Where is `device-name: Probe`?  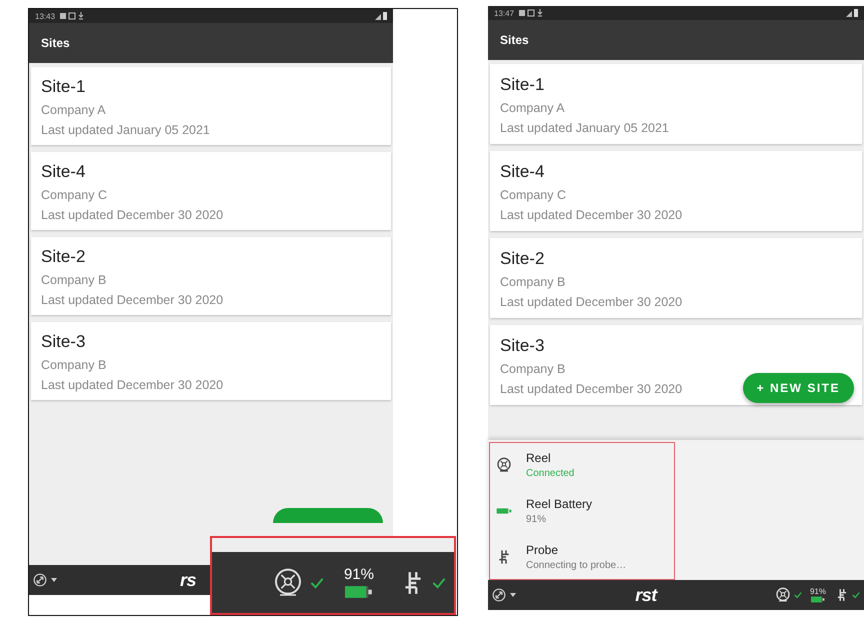 device-name: Probe is located at coordinates (543, 550).